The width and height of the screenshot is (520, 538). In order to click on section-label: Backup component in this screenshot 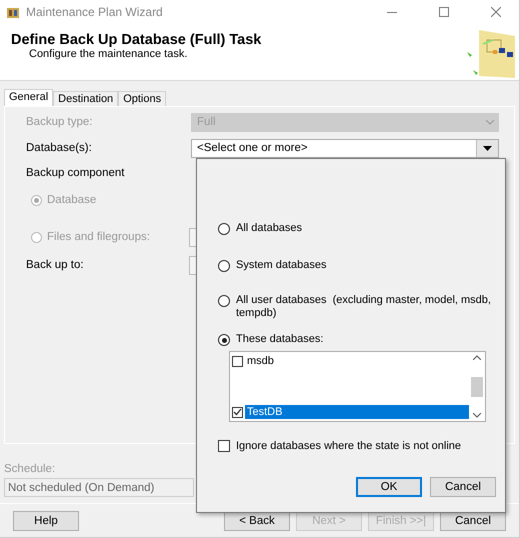, I will do `click(75, 173)`.